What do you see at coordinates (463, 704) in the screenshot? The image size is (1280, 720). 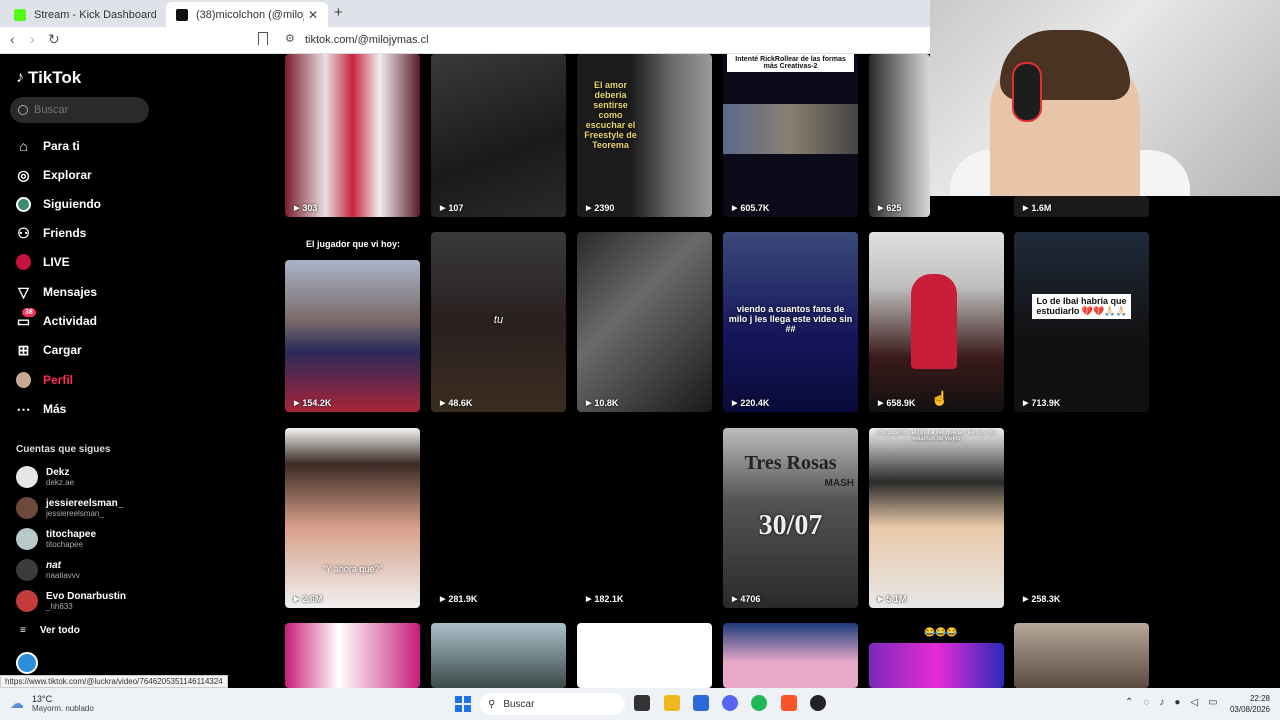 I see `windows-start-icon` at bounding box center [463, 704].